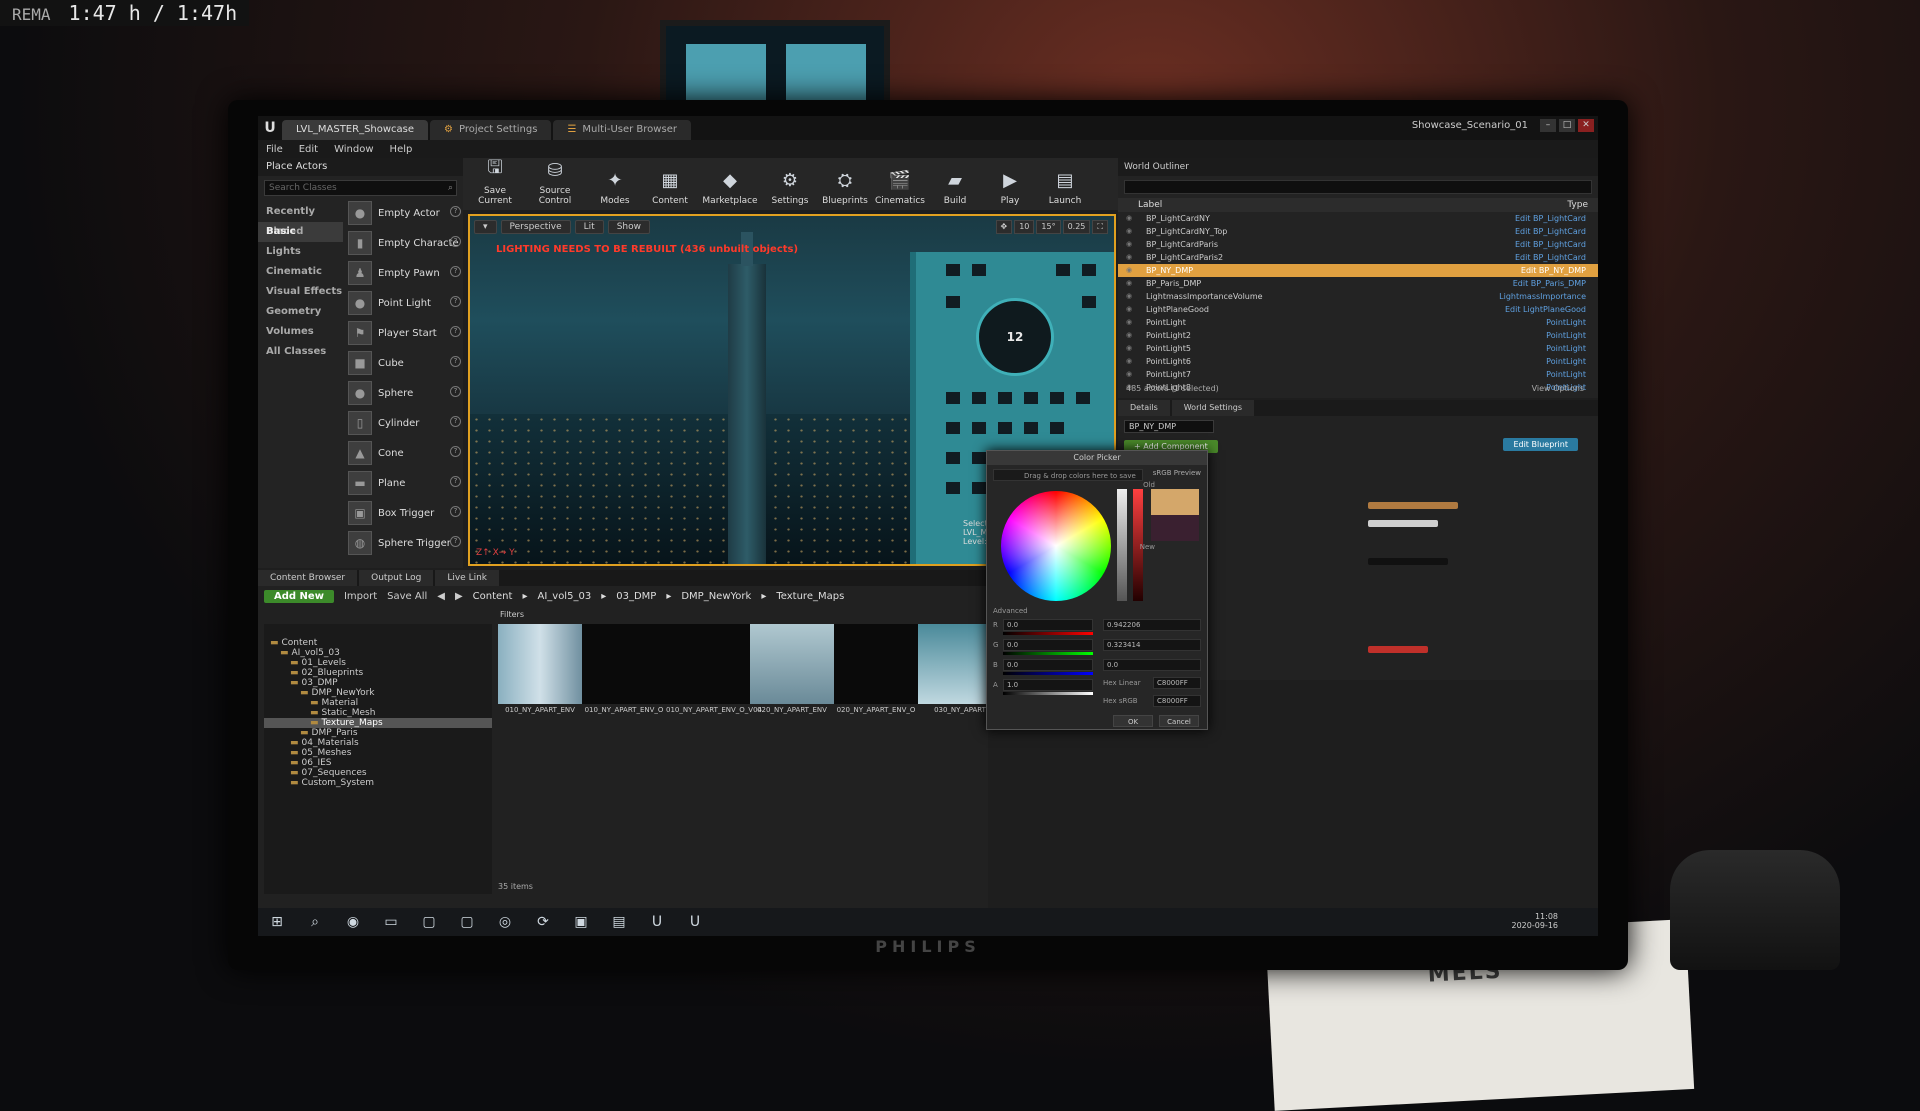 This screenshot has width=1920, height=1111. What do you see at coordinates (900, 187) in the screenshot?
I see `cinematics-button: 🎬 Cinematics` at bounding box center [900, 187].